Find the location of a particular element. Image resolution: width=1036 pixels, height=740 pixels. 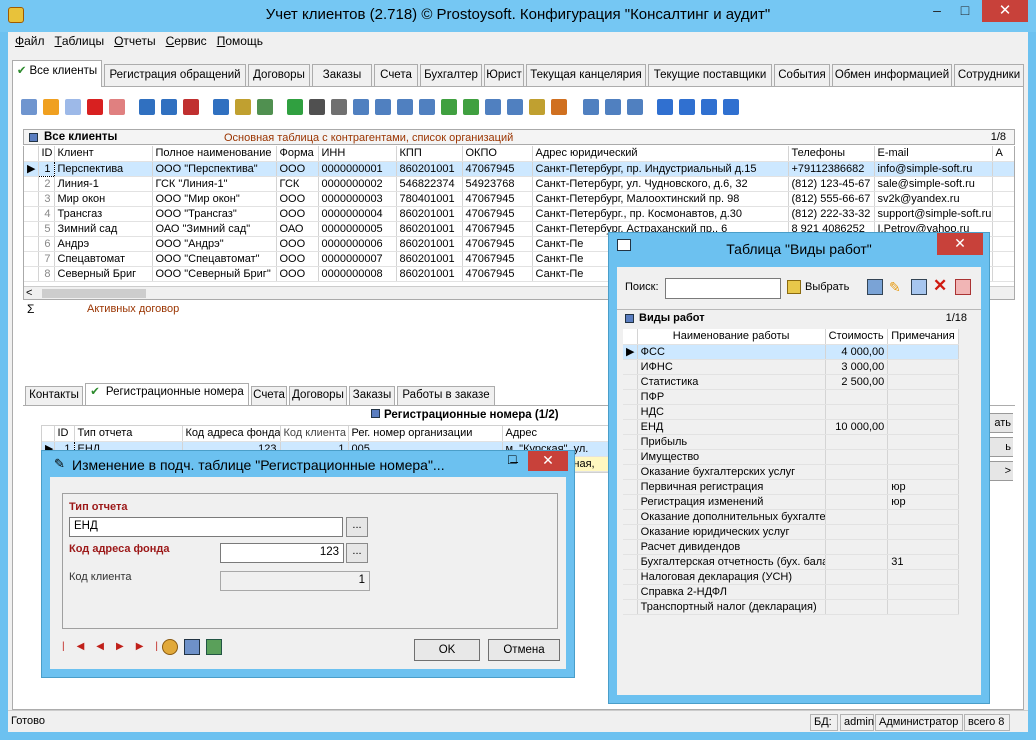

cell: Справка 2-НДФЛ is located at coordinates (731, 592).